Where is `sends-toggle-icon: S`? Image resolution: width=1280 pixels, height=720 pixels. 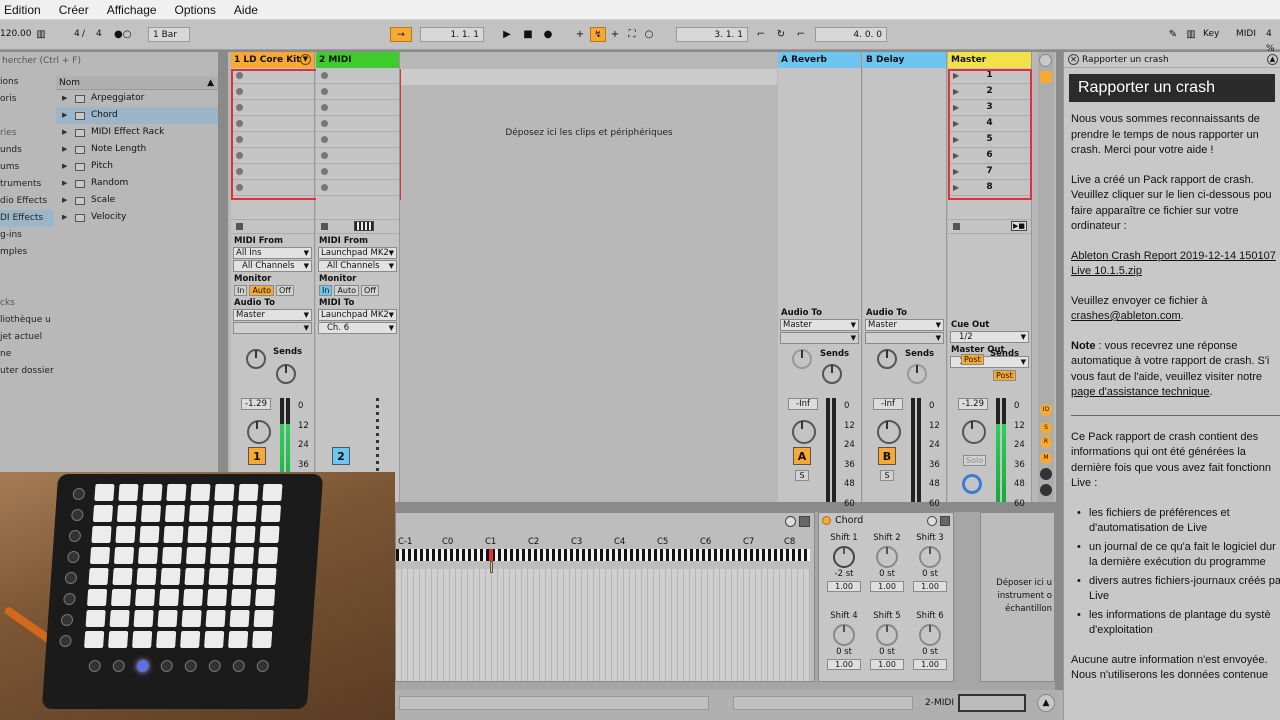 sends-toggle-icon: S is located at coordinates (1046, 428).